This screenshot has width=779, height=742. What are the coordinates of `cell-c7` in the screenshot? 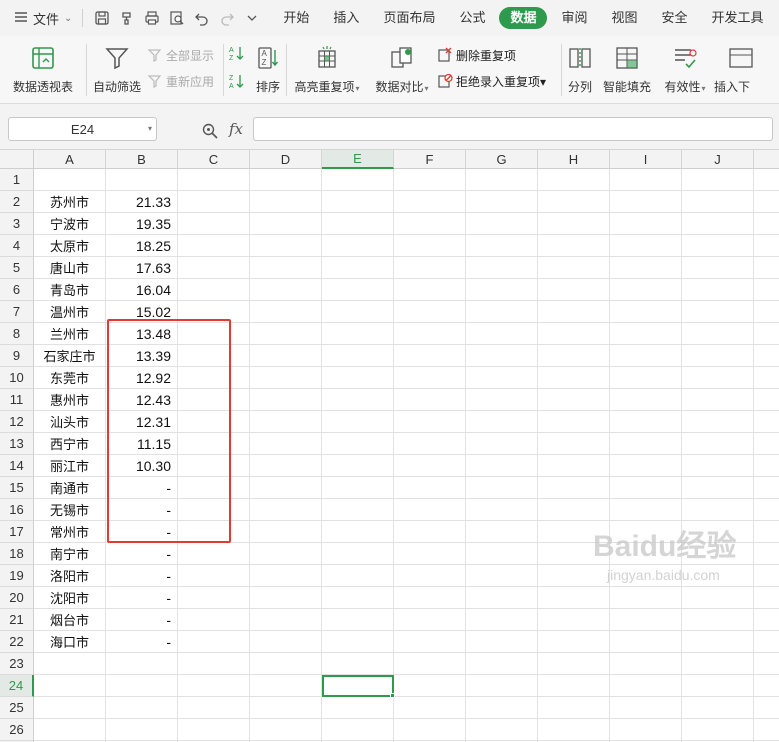 It's located at (214, 312).